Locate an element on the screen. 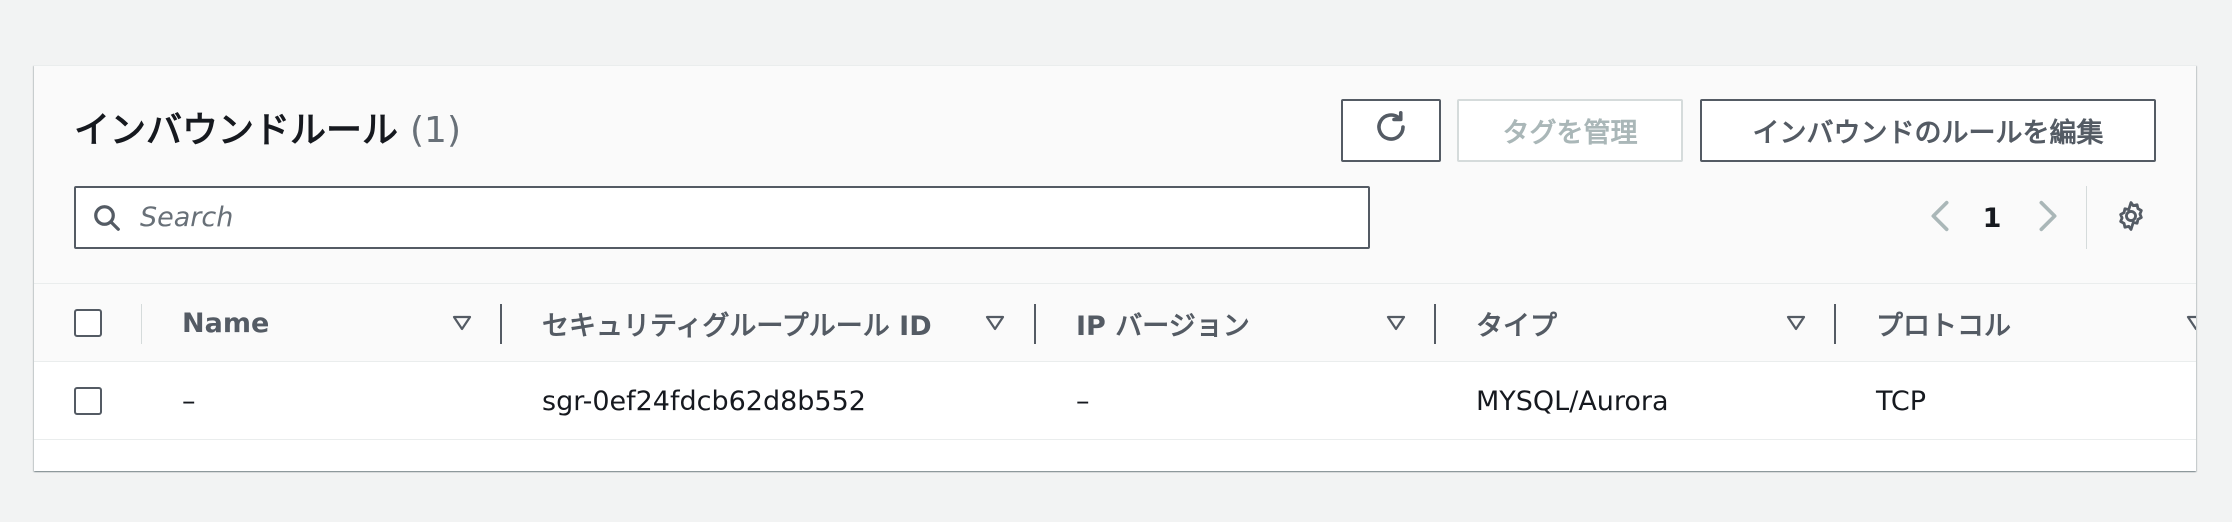 Image resolution: width=2232 pixels, height=522 pixels. search-box is located at coordinates (722, 217).